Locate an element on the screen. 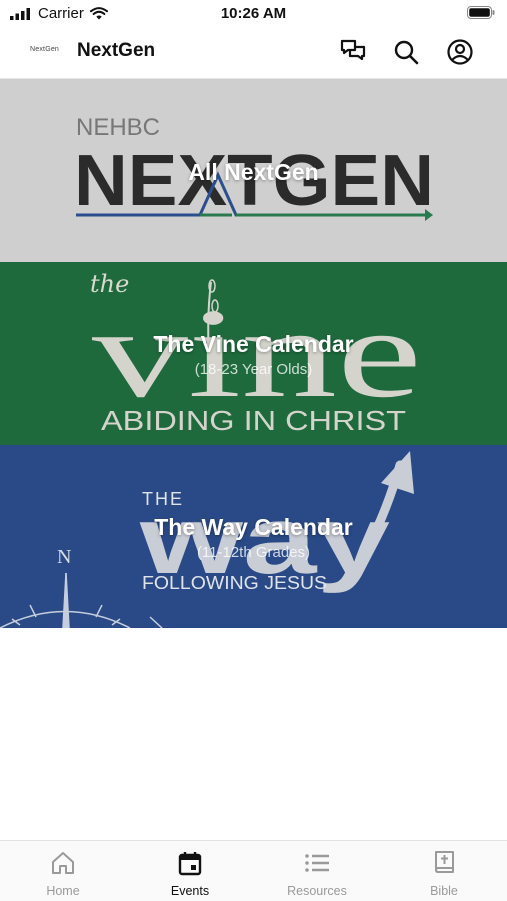  tab-events: Events is located at coordinates (190, 871).